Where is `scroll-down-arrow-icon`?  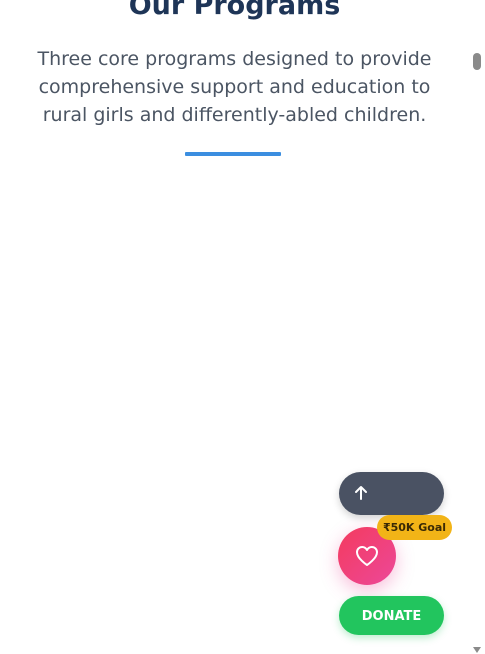
scroll-down-arrow-icon is located at coordinates (477, 650).